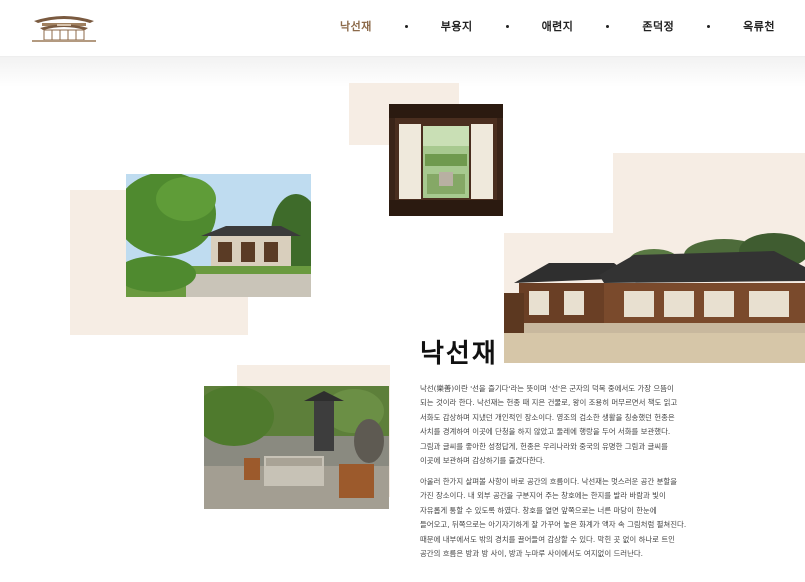  Describe the element at coordinates (658, 26) in the screenshot. I see `nav-item-jondeokjeong: 존덕정` at that location.